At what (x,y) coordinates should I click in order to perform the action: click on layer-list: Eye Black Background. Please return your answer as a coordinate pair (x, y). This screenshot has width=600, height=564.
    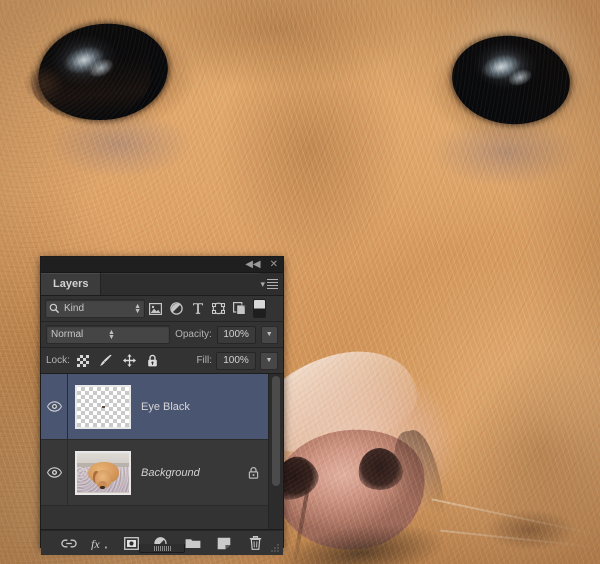
    Looking at the image, I should click on (162, 452).